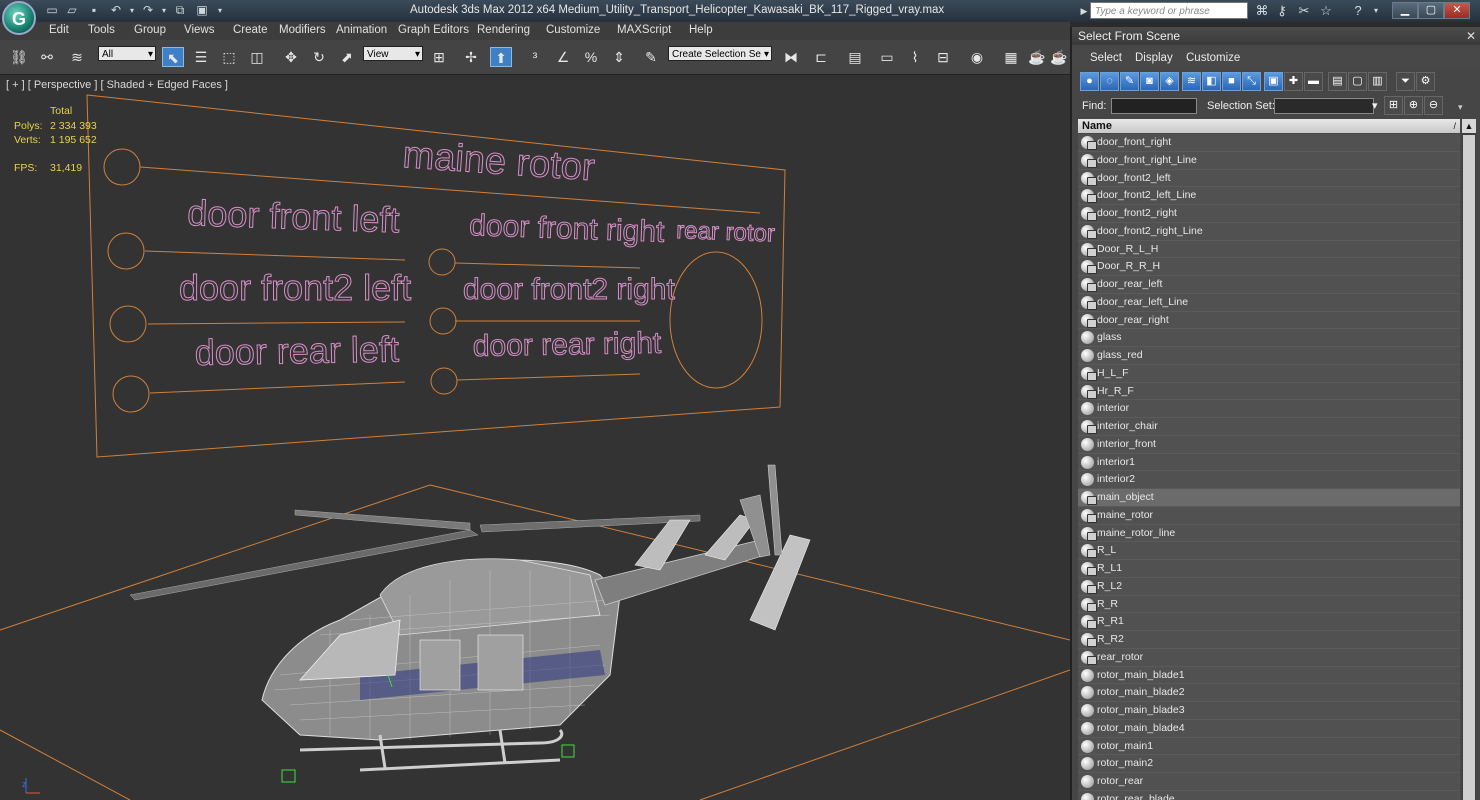 Image resolution: width=1480 pixels, height=800 pixels. I want to click on dialog-menu-select: Select, so click(1106, 58).